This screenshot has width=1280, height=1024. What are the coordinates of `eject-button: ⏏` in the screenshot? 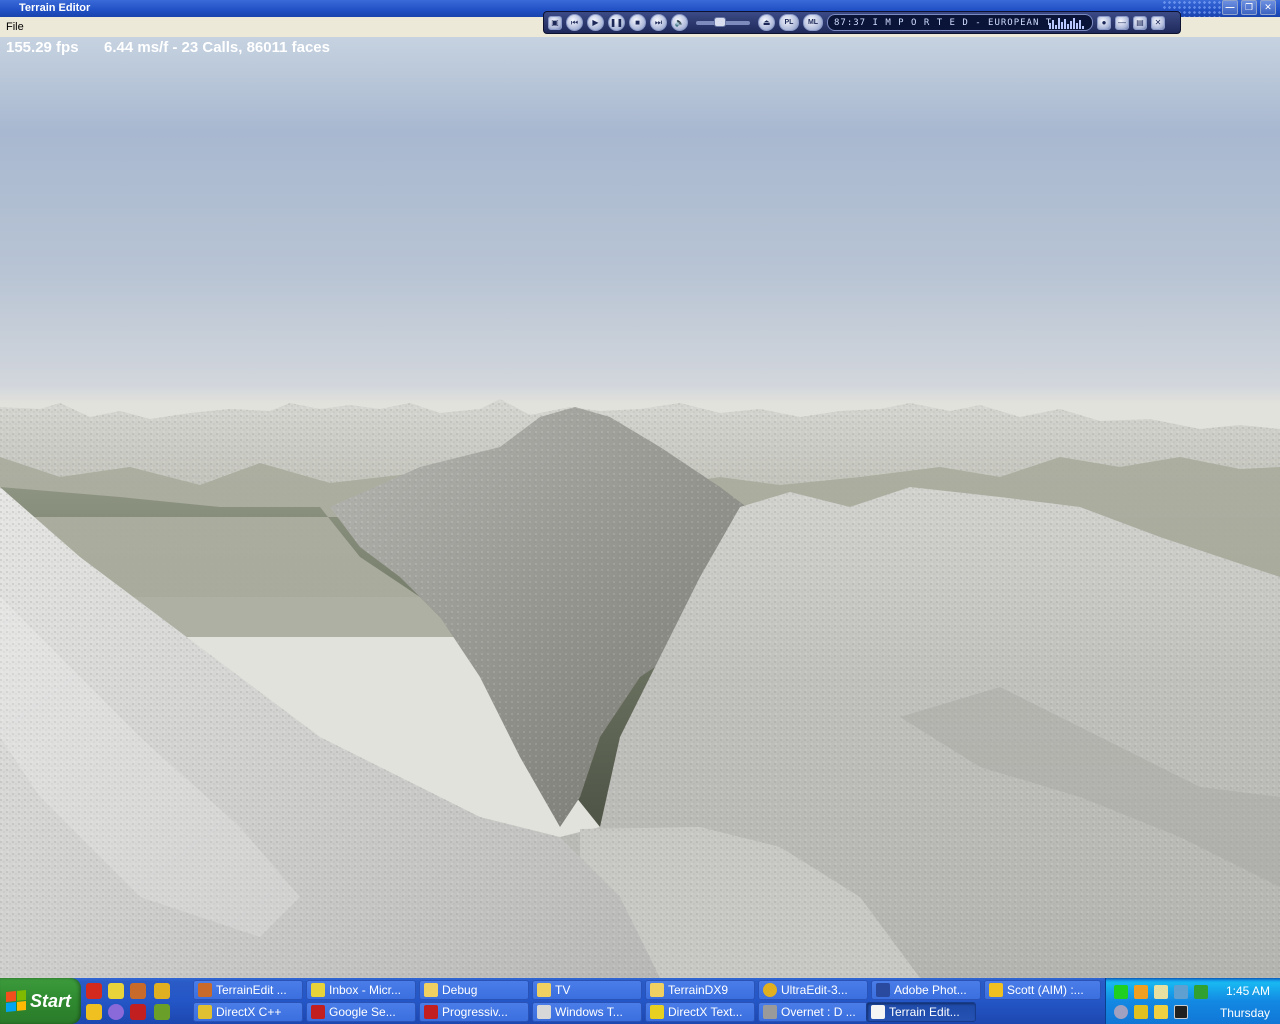 It's located at (766, 22).